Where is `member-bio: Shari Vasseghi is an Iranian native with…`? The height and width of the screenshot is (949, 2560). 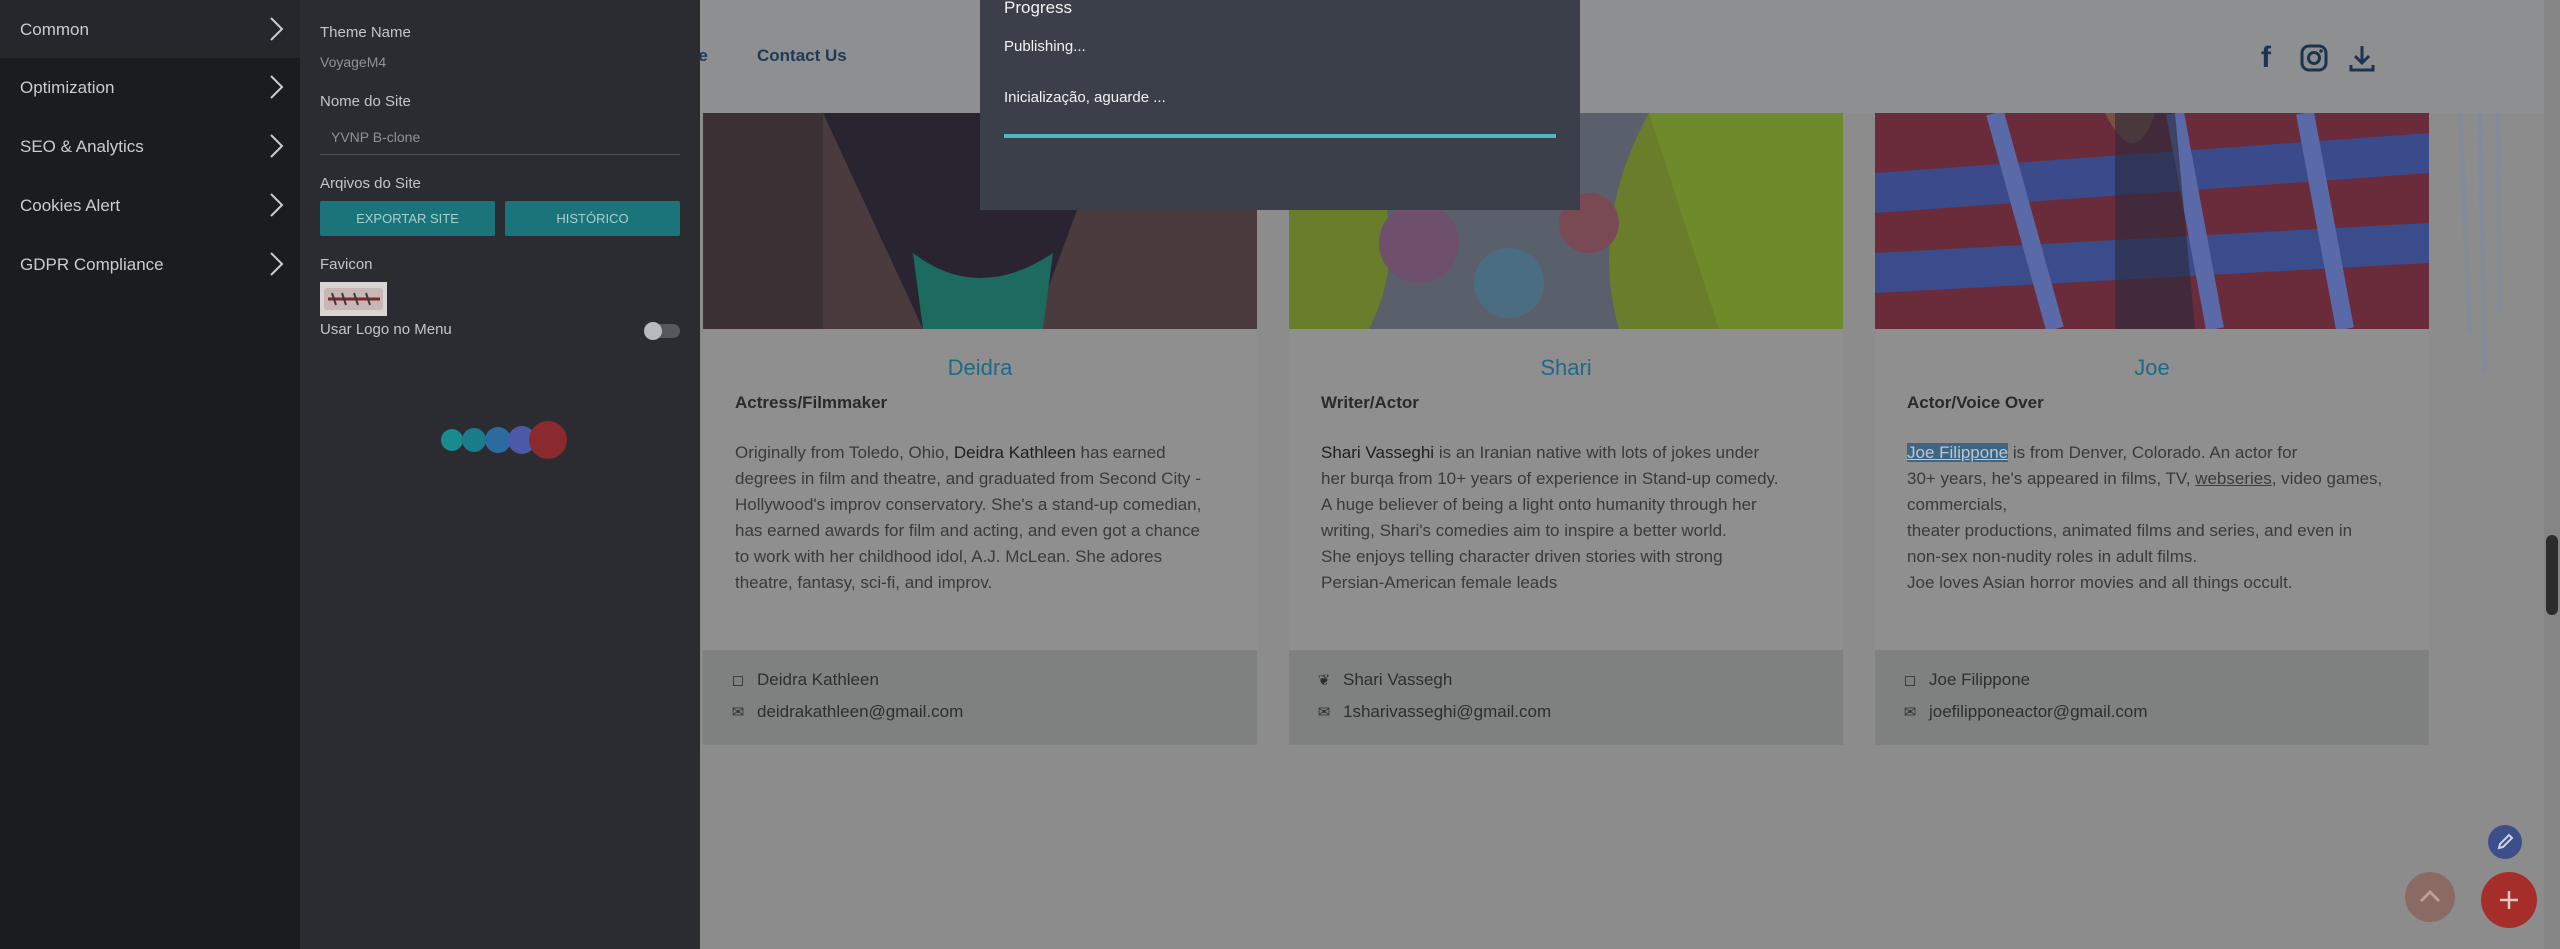 member-bio: Shari Vasseghi is an Iranian native with… is located at coordinates (1550, 517).